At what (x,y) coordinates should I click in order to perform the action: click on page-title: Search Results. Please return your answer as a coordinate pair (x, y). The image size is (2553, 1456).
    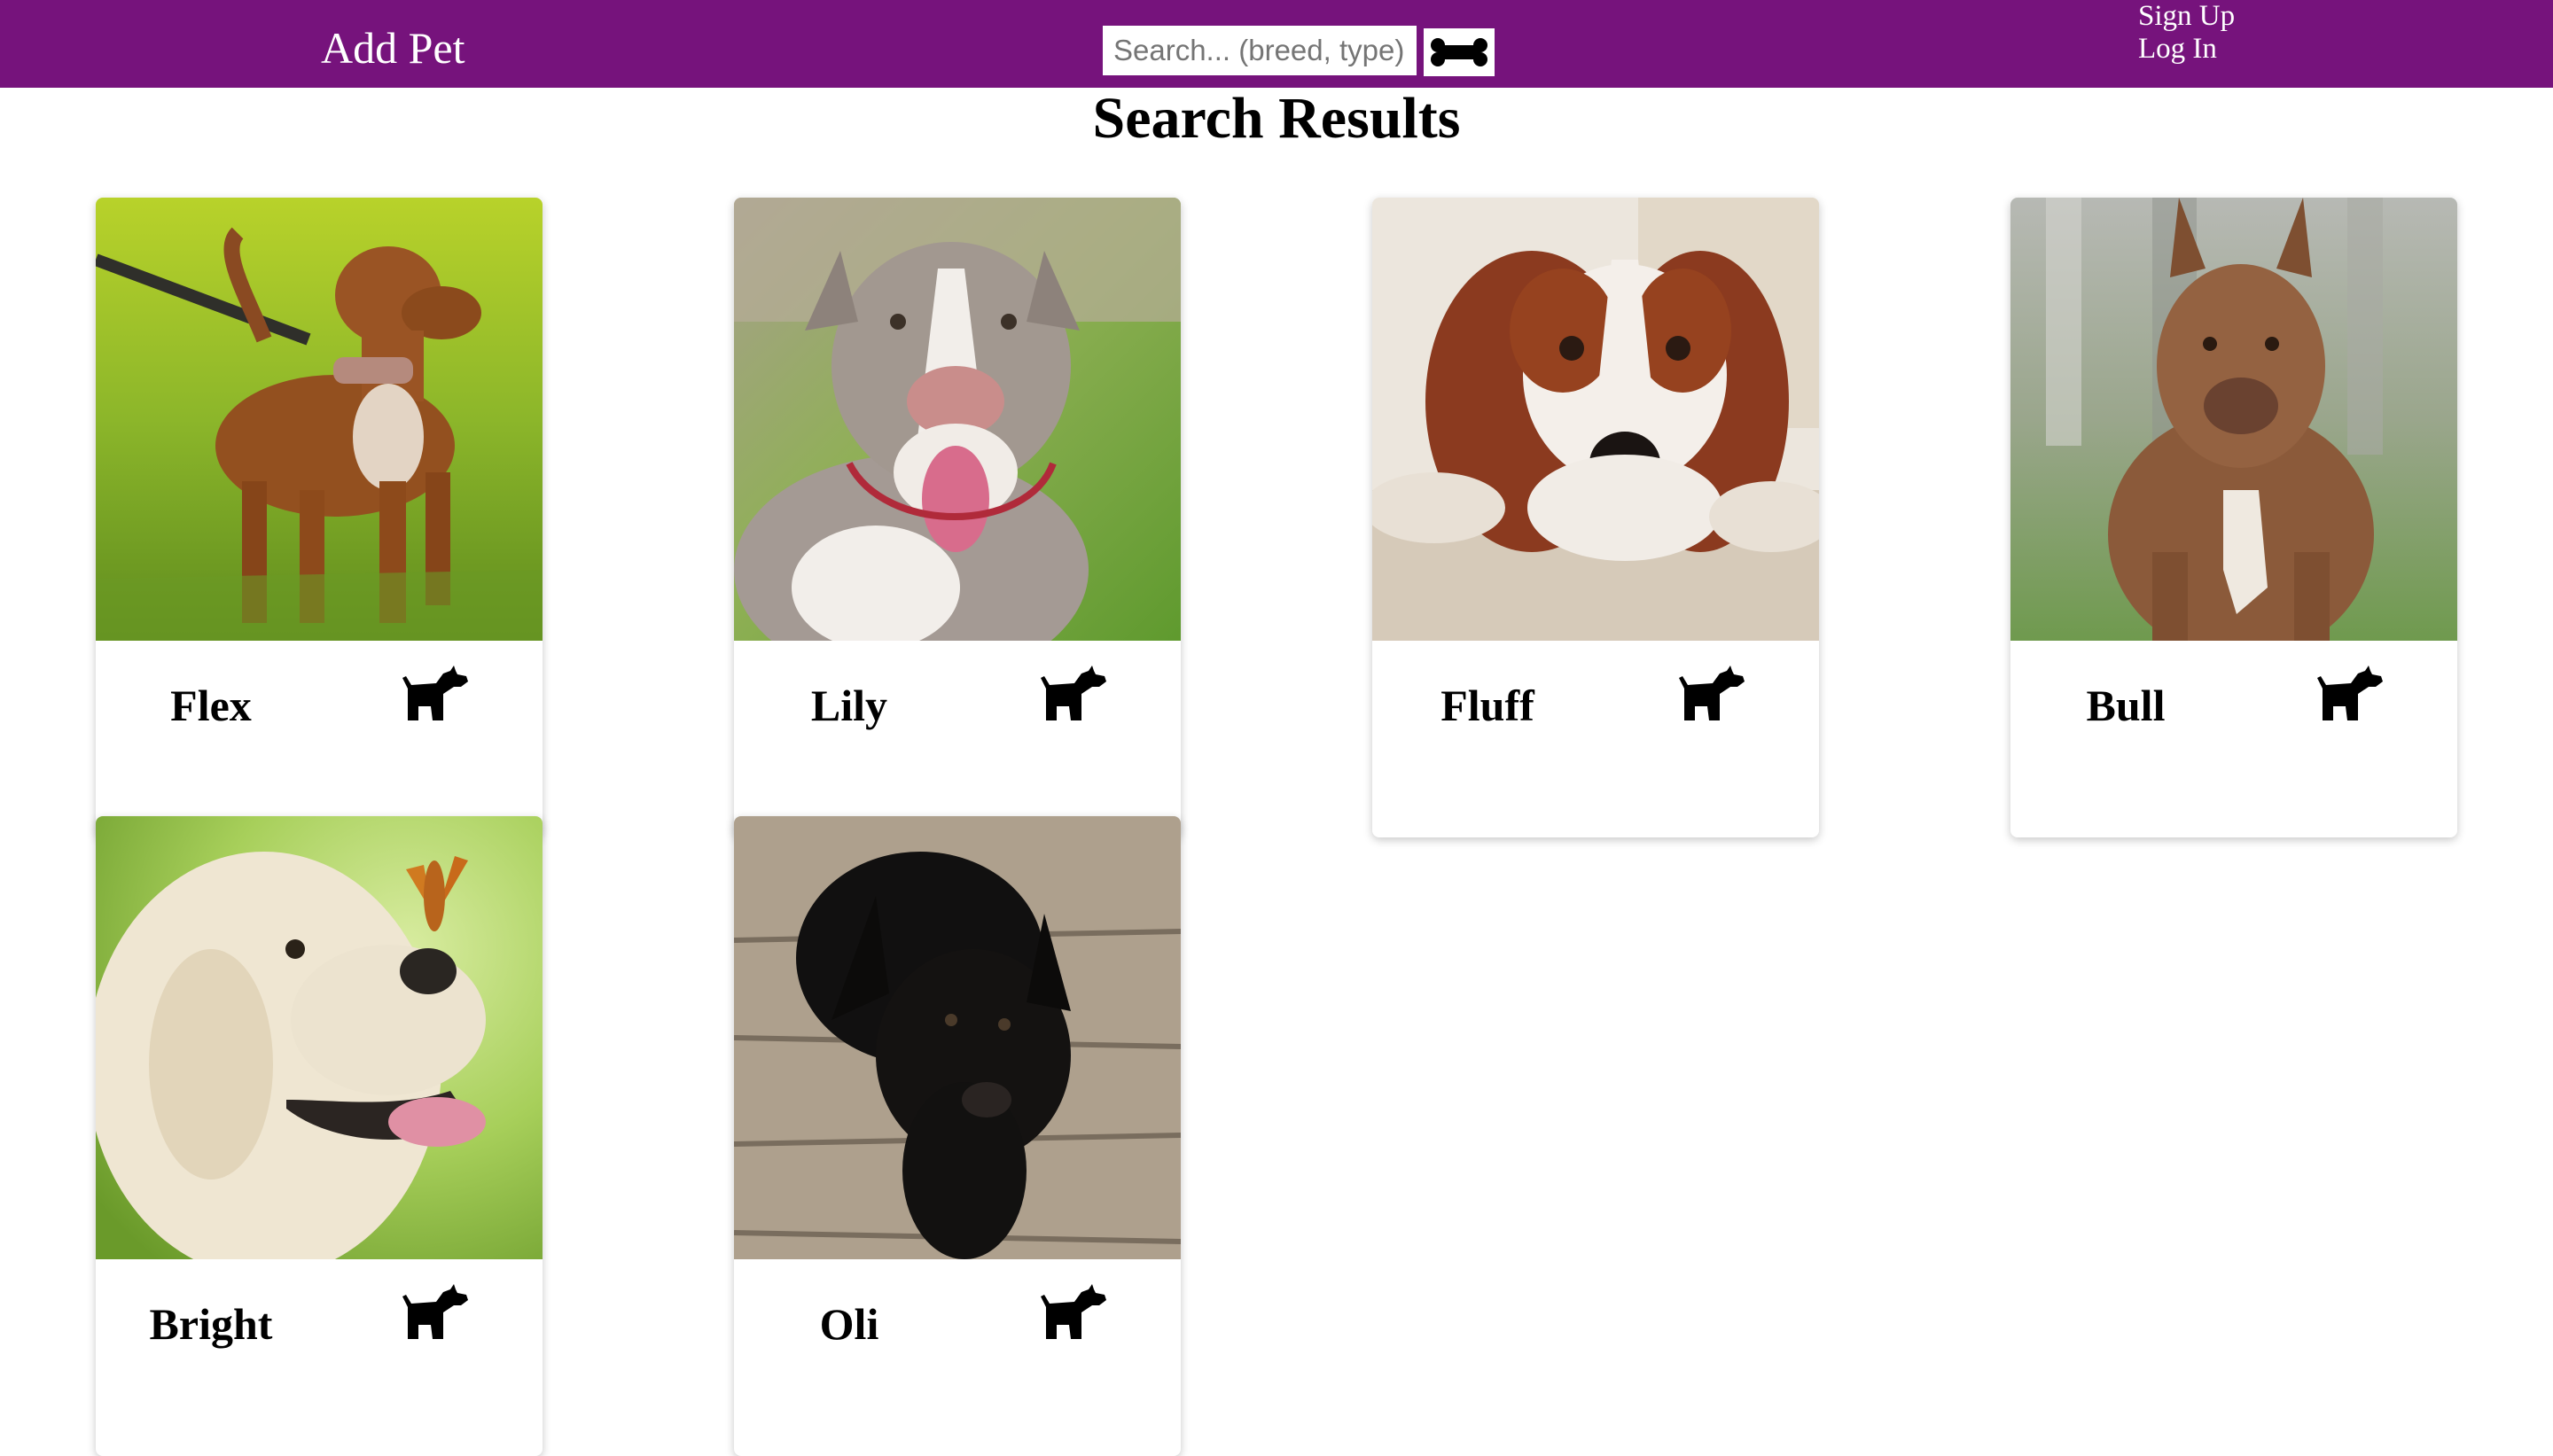
    Looking at the image, I should click on (1276, 118).